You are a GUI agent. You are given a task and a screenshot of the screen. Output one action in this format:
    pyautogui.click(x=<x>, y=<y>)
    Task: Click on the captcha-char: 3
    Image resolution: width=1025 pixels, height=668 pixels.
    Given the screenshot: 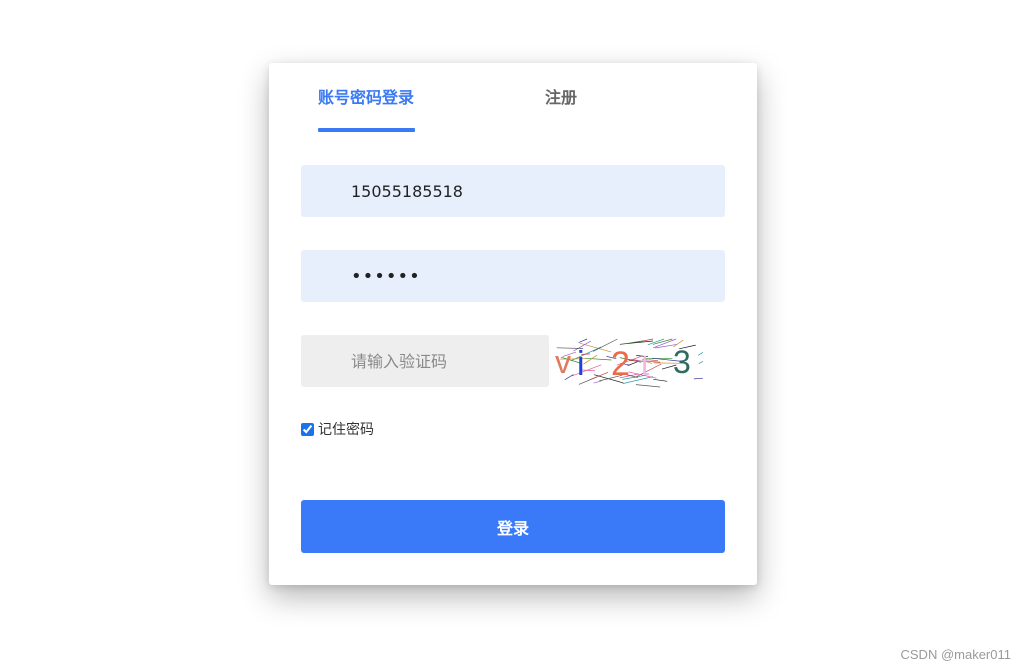 What is the action you would take?
    pyautogui.click(x=682, y=362)
    